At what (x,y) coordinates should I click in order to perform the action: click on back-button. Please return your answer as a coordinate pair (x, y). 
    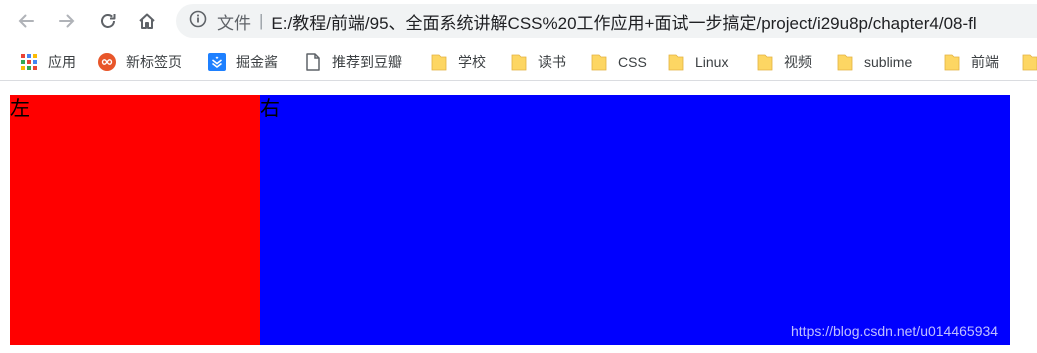
    Looking at the image, I should click on (26, 21).